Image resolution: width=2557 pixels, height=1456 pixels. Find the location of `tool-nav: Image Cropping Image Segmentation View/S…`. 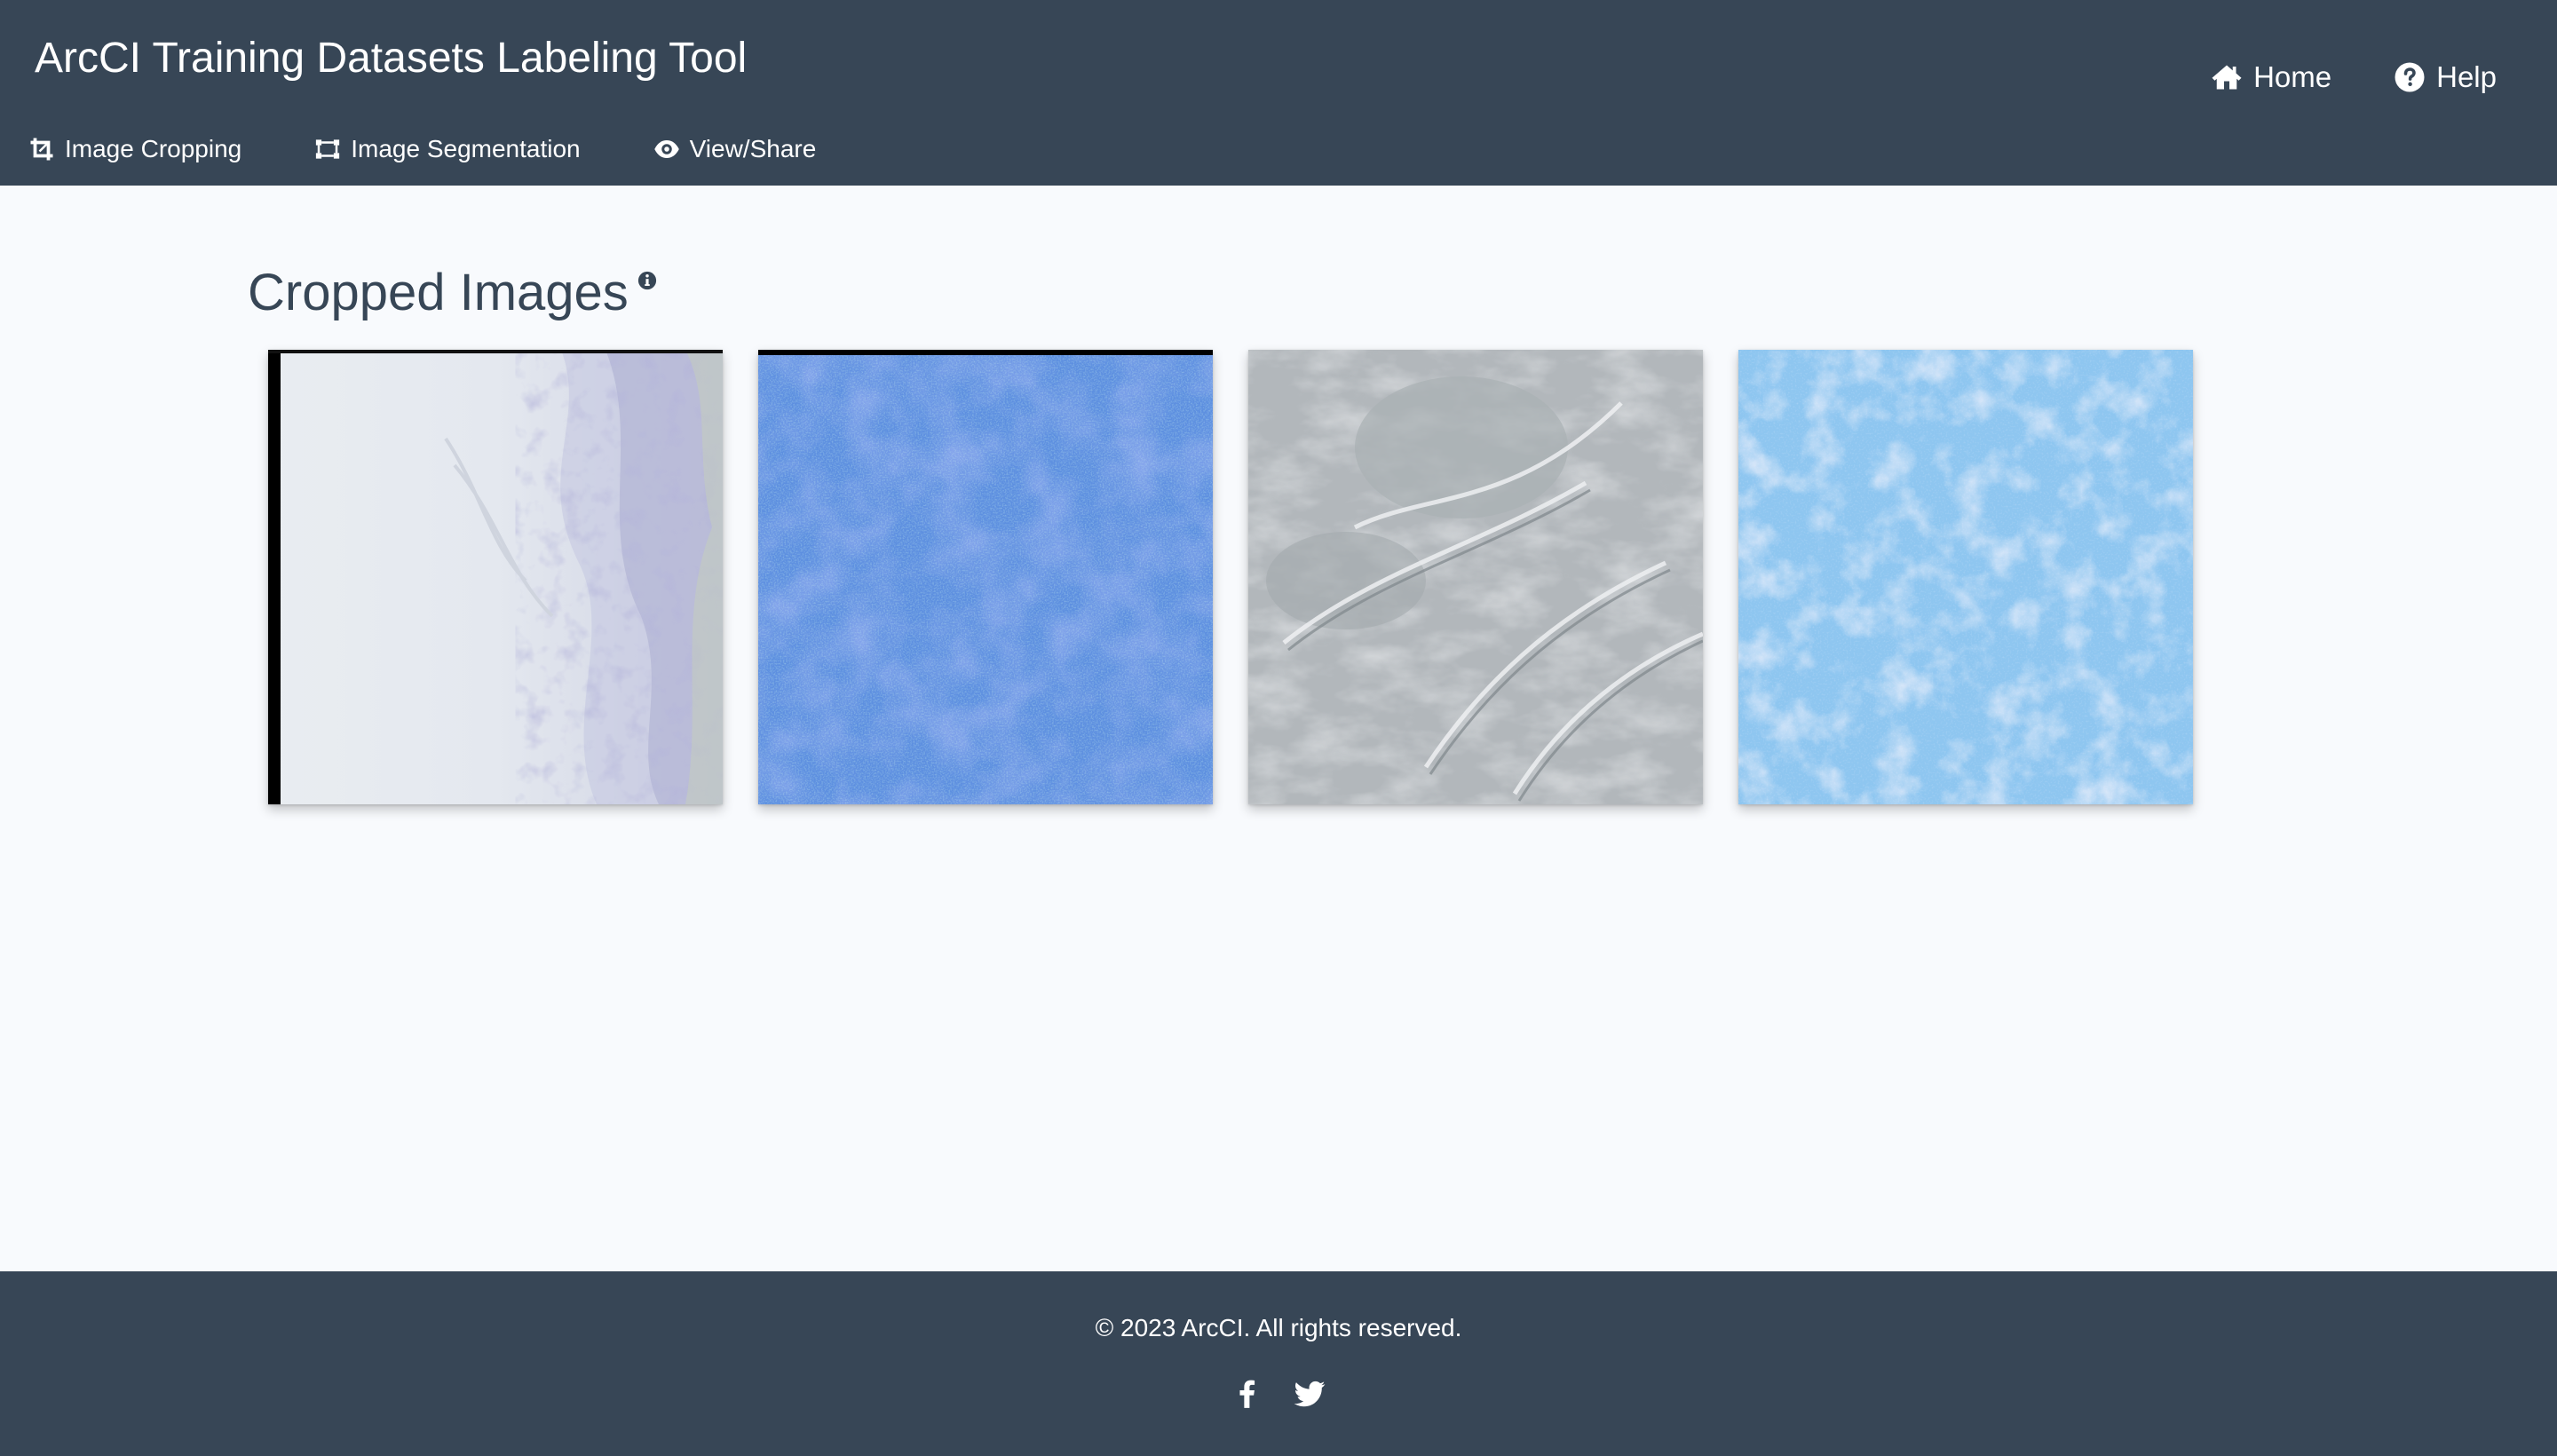

tool-nav: Image Cropping Image Segmentation View/S… is located at coordinates (422, 149).